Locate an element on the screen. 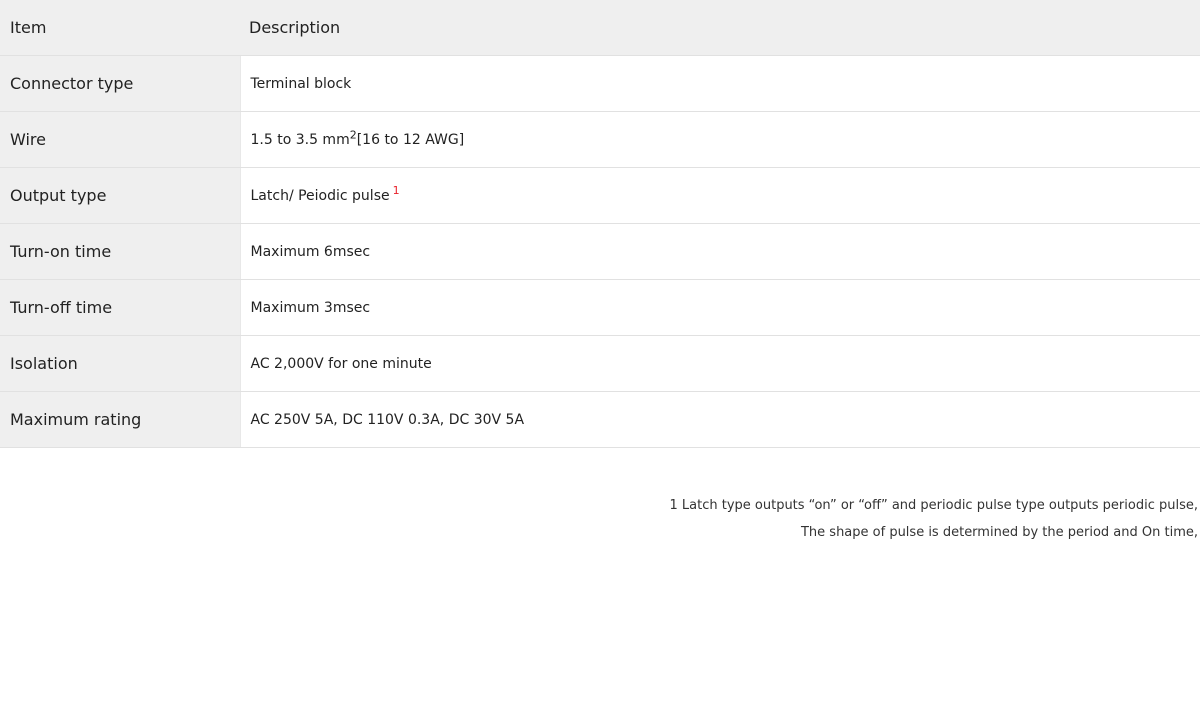  item-cell-maximum-rating: Maximum rating is located at coordinates (120, 419).